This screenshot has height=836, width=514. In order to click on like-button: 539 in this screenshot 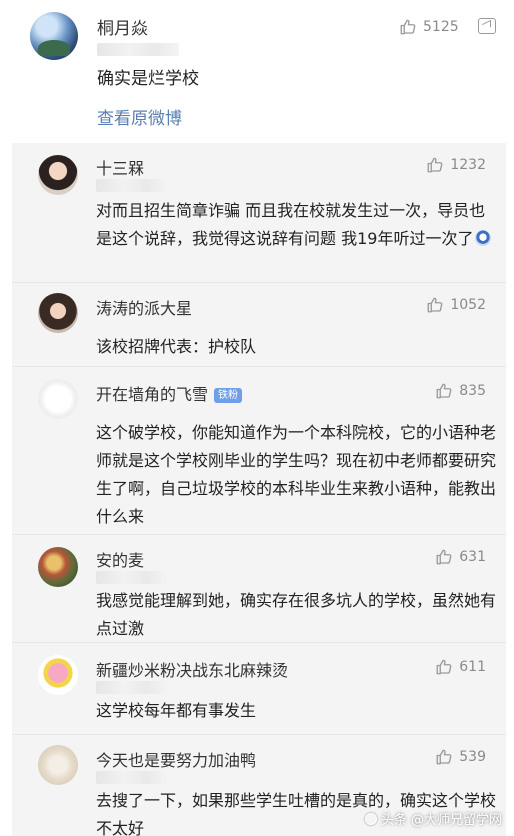, I will do `click(460, 757)`.